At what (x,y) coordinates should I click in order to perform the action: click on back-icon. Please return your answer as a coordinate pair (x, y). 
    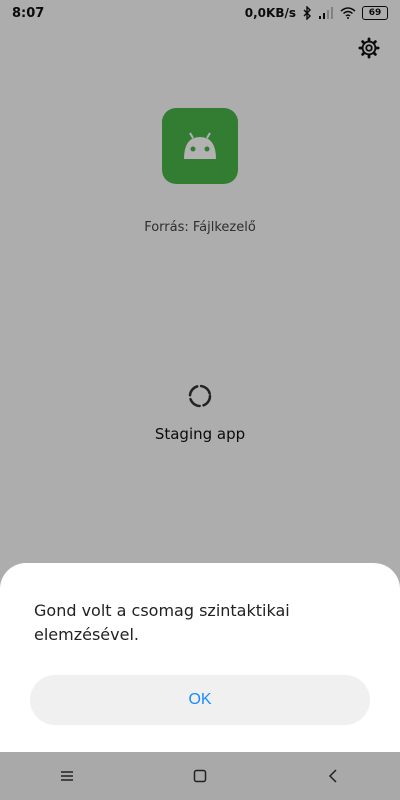
    Looking at the image, I should click on (333, 776).